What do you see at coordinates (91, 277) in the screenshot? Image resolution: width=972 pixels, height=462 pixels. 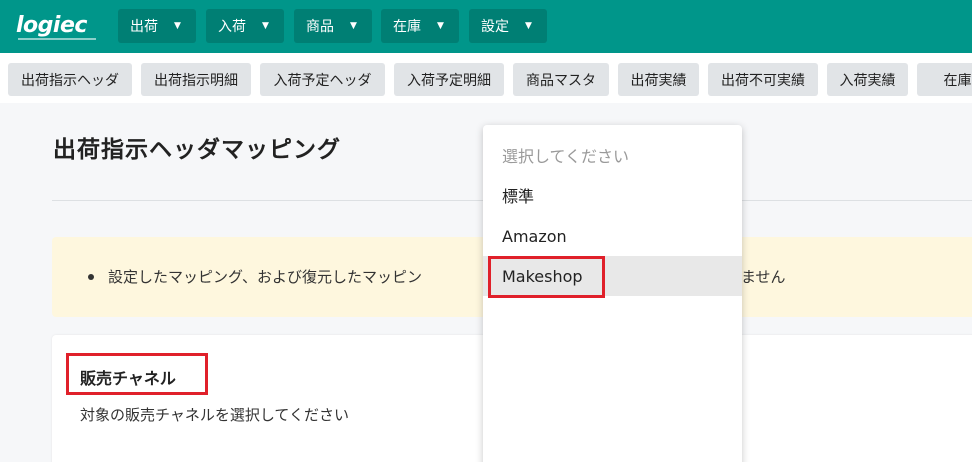 I see `bullet-dot` at bounding box center [91, 277].